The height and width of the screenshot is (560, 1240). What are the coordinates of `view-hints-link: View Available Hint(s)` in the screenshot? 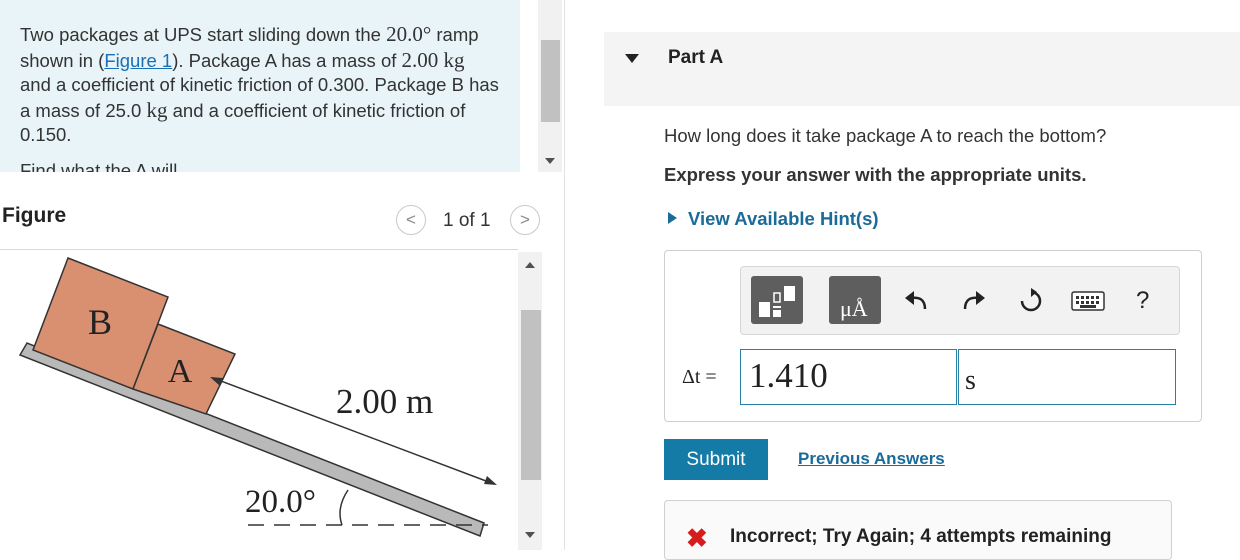 It's located at (783, 219).